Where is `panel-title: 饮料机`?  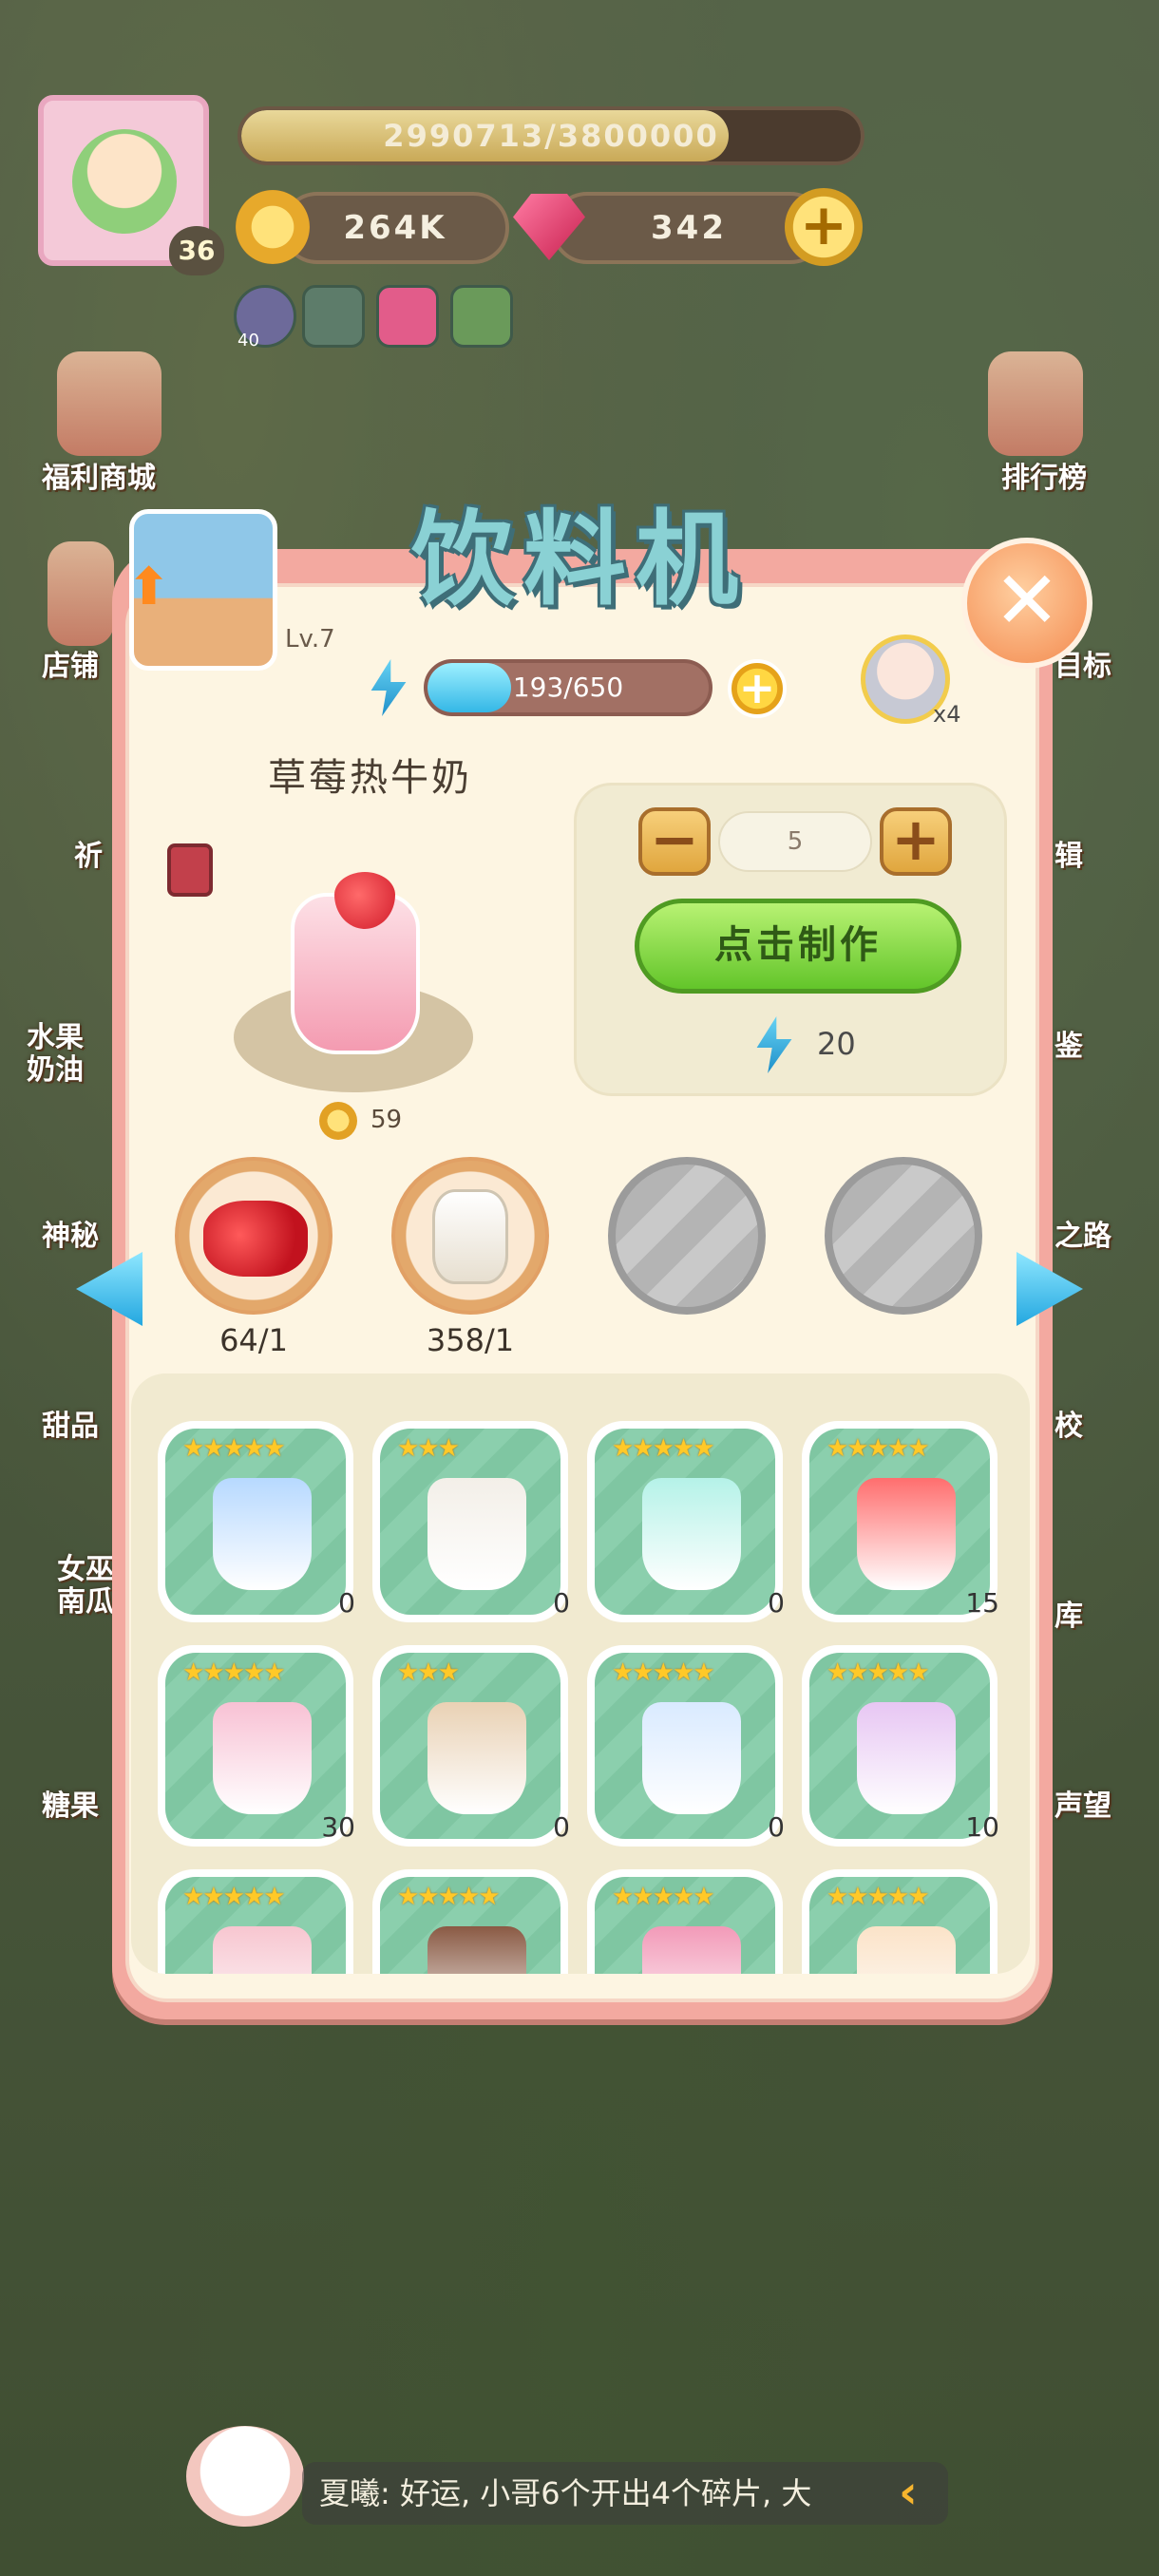 panel-title: 饮料机 is located at coordinates (579, 560).